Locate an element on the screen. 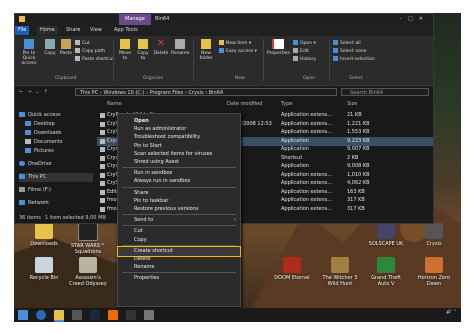  menu-item: Shred using Avast is located at coordinates (179, 162).